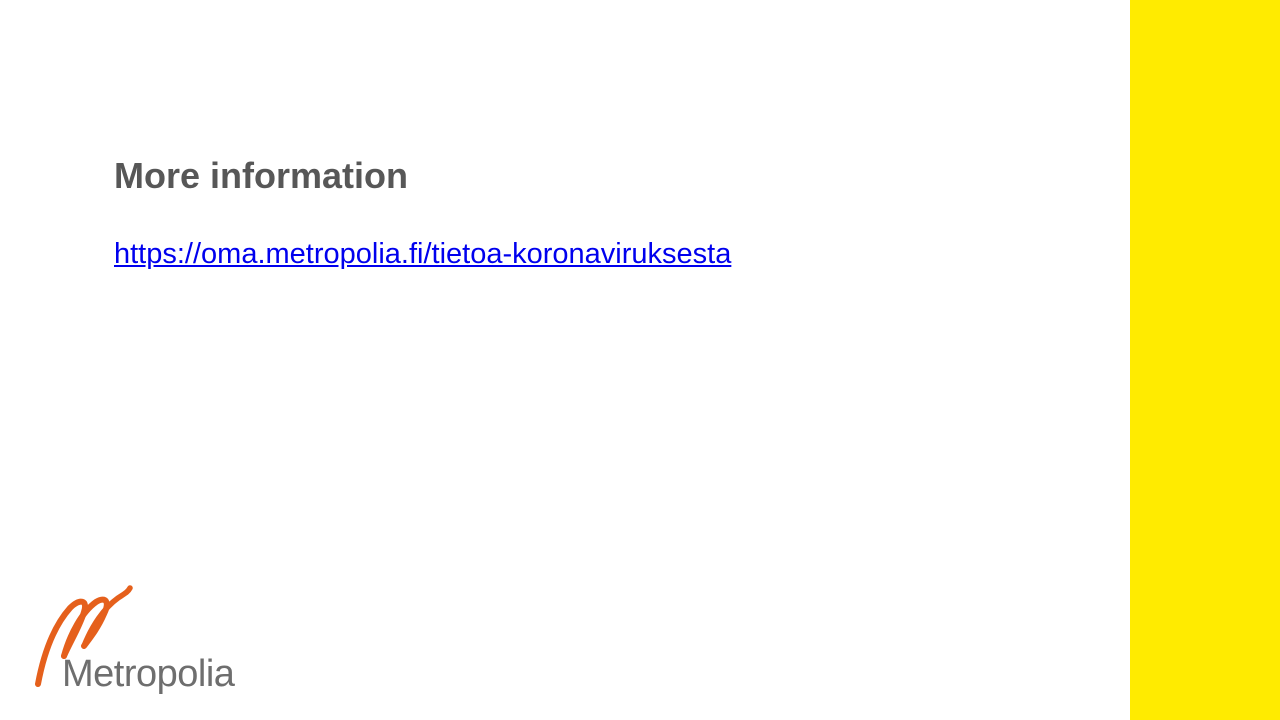 The width and height of the screenshot is (1280, 720). What do you see at coordinates (1205, 360) in the screenshot?
I see `accent-band` at bounding box center [1205, 360].